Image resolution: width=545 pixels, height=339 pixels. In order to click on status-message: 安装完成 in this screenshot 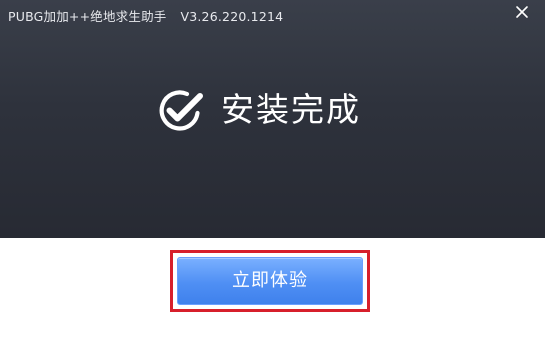, I will do `click(291, 109)`.